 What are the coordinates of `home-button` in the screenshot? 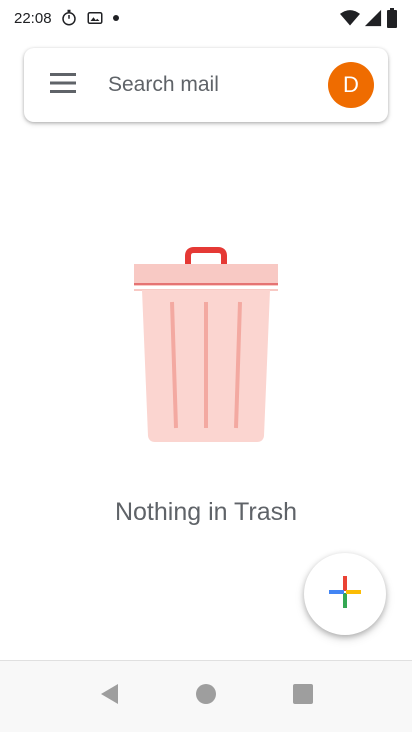 It's located at (206, 697).